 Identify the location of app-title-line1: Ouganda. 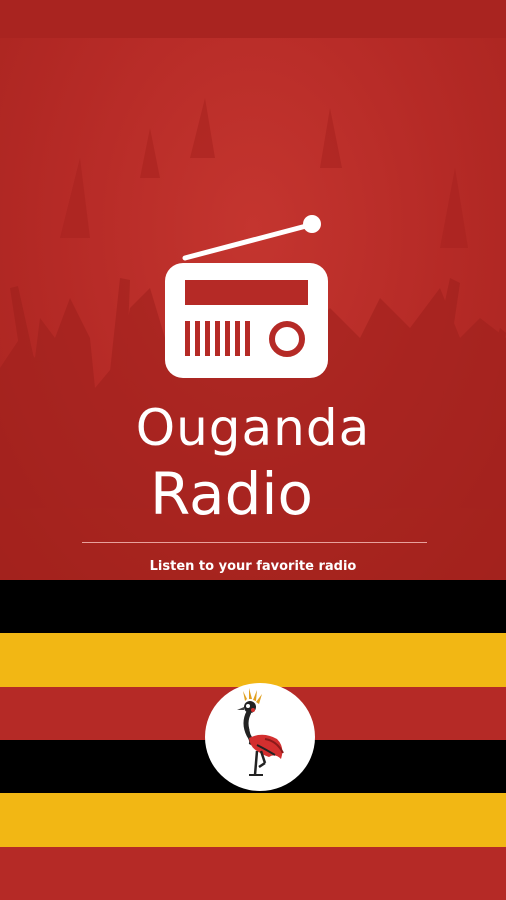
(253, 428).